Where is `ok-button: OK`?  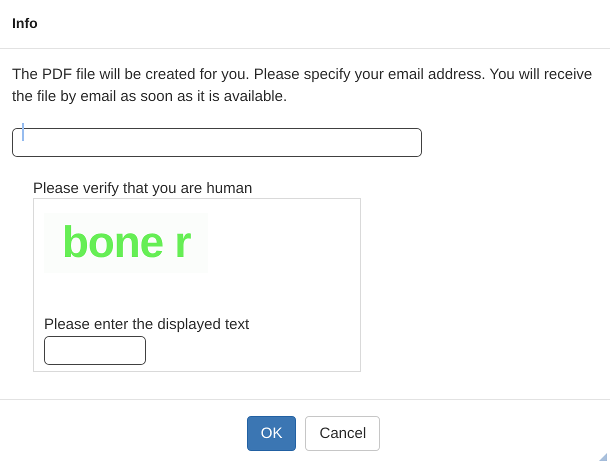
ok-button: OK is located at coordinates (271, 433).